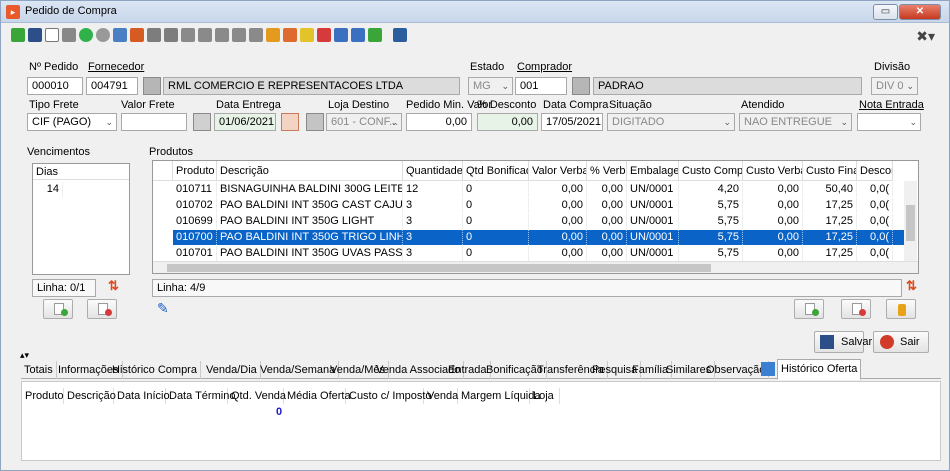 The height and width of the screenshot is (471, 950). What do you see at coordinates (69, 35) in the screenshot?
I see `undo-icon` at bounding box center [69, 35].